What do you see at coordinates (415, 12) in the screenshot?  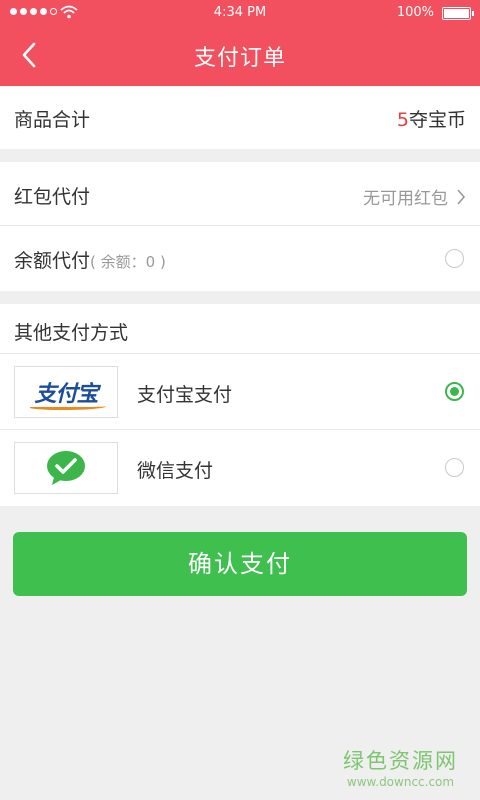 I see `battery-percent: 100%` at bounding box center [415, 12].